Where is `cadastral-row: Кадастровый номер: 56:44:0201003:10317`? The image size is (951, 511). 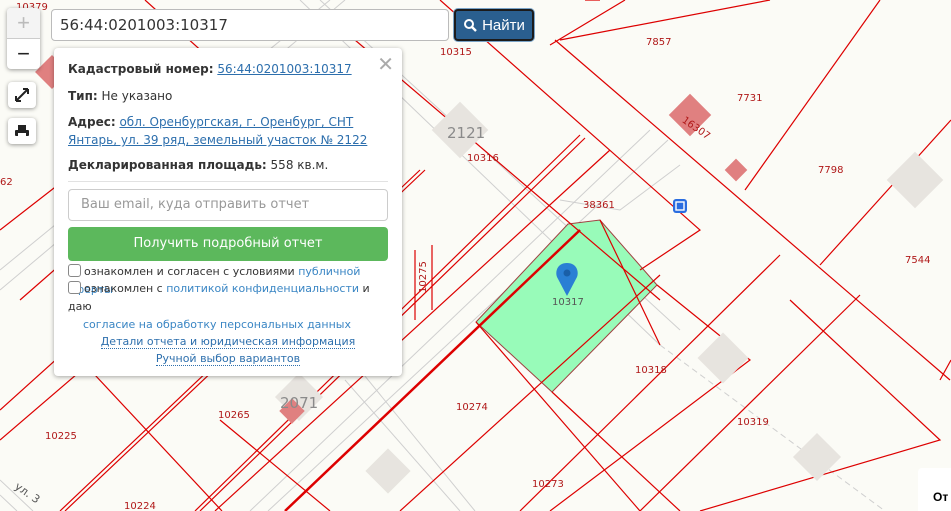
cadastral-row: Кадастровый номер: 56:44:0201003:10317 is located at coordinates (228, 69).